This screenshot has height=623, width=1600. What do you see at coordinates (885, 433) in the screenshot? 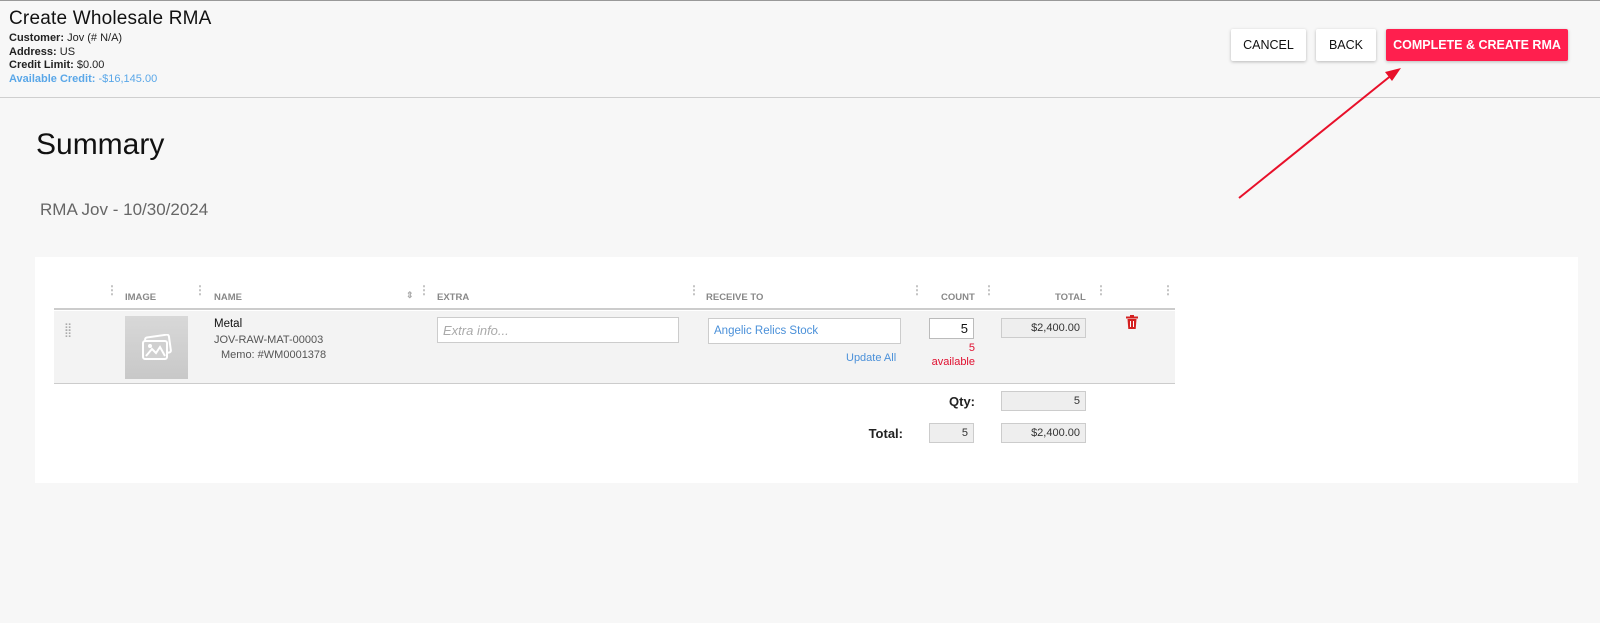
I see `total-label: Total:` at bounding box center [885, 433].